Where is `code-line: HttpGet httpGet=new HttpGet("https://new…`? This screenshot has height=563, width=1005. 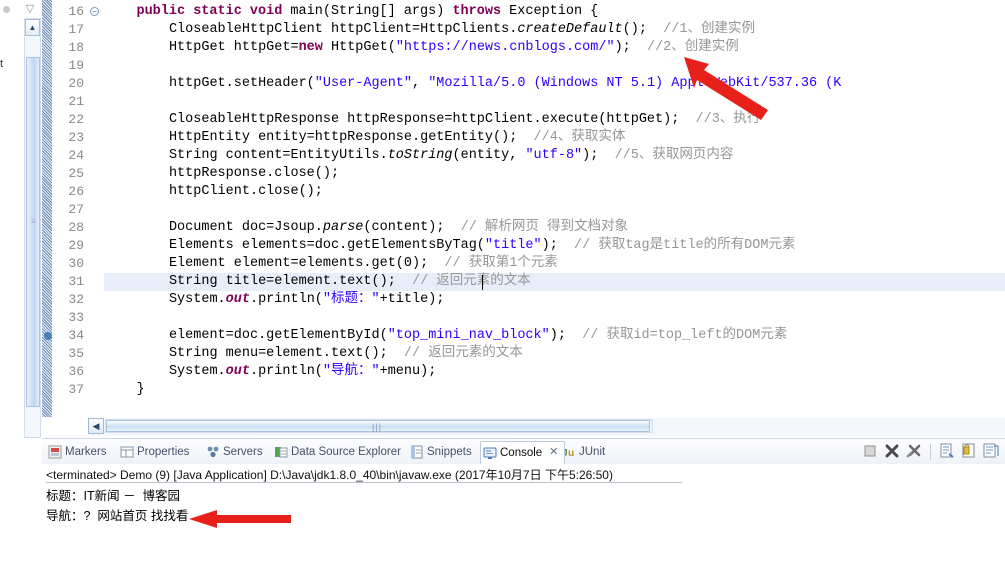
code-line: HttpGet httpGet=new HttpGet("https://new… is located at coordinates (454, 48).